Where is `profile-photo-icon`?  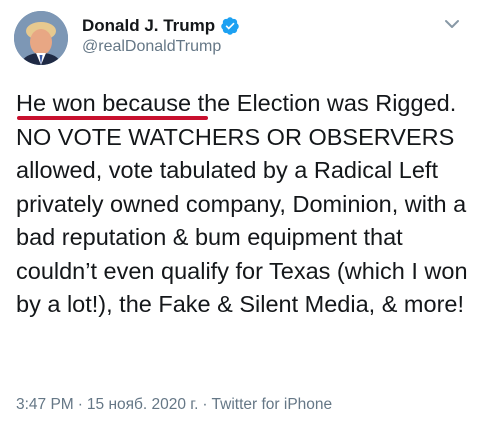 profile-photo-icon is located at coordinates (41, 38).